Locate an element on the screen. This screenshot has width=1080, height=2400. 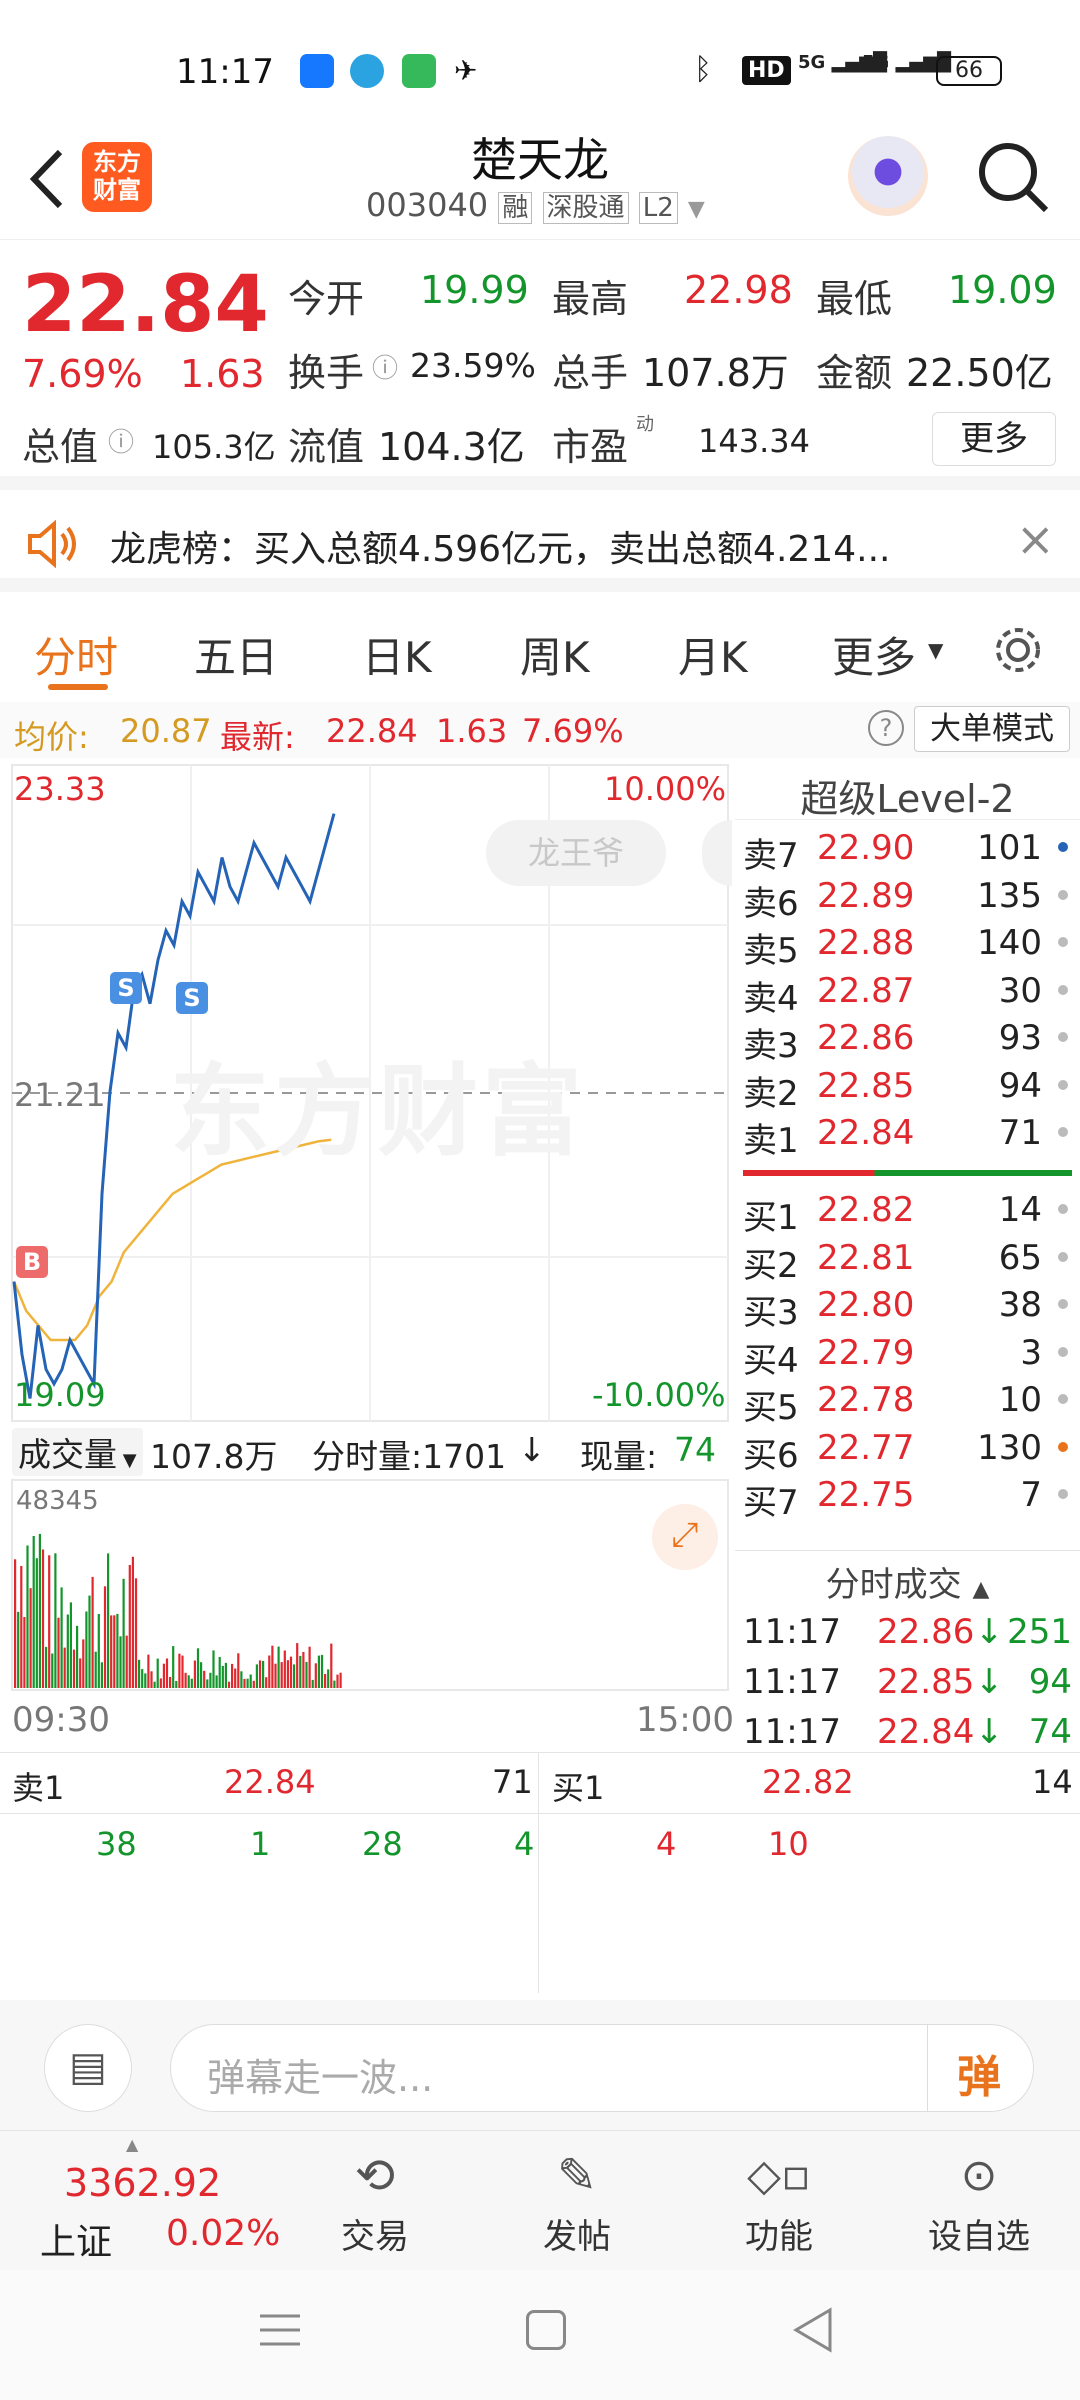
nav-post: ✎ 发帖 is located at coordinates (577, 2200).